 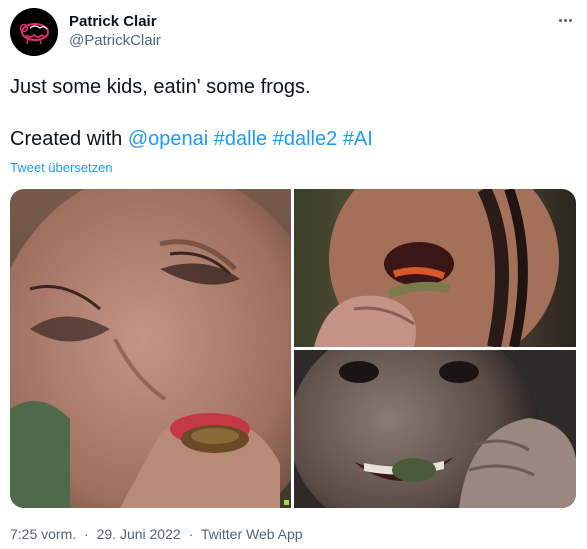 I want to click on author-names: Patrick Clair @PatrickClair, so click(x=115, y=32).